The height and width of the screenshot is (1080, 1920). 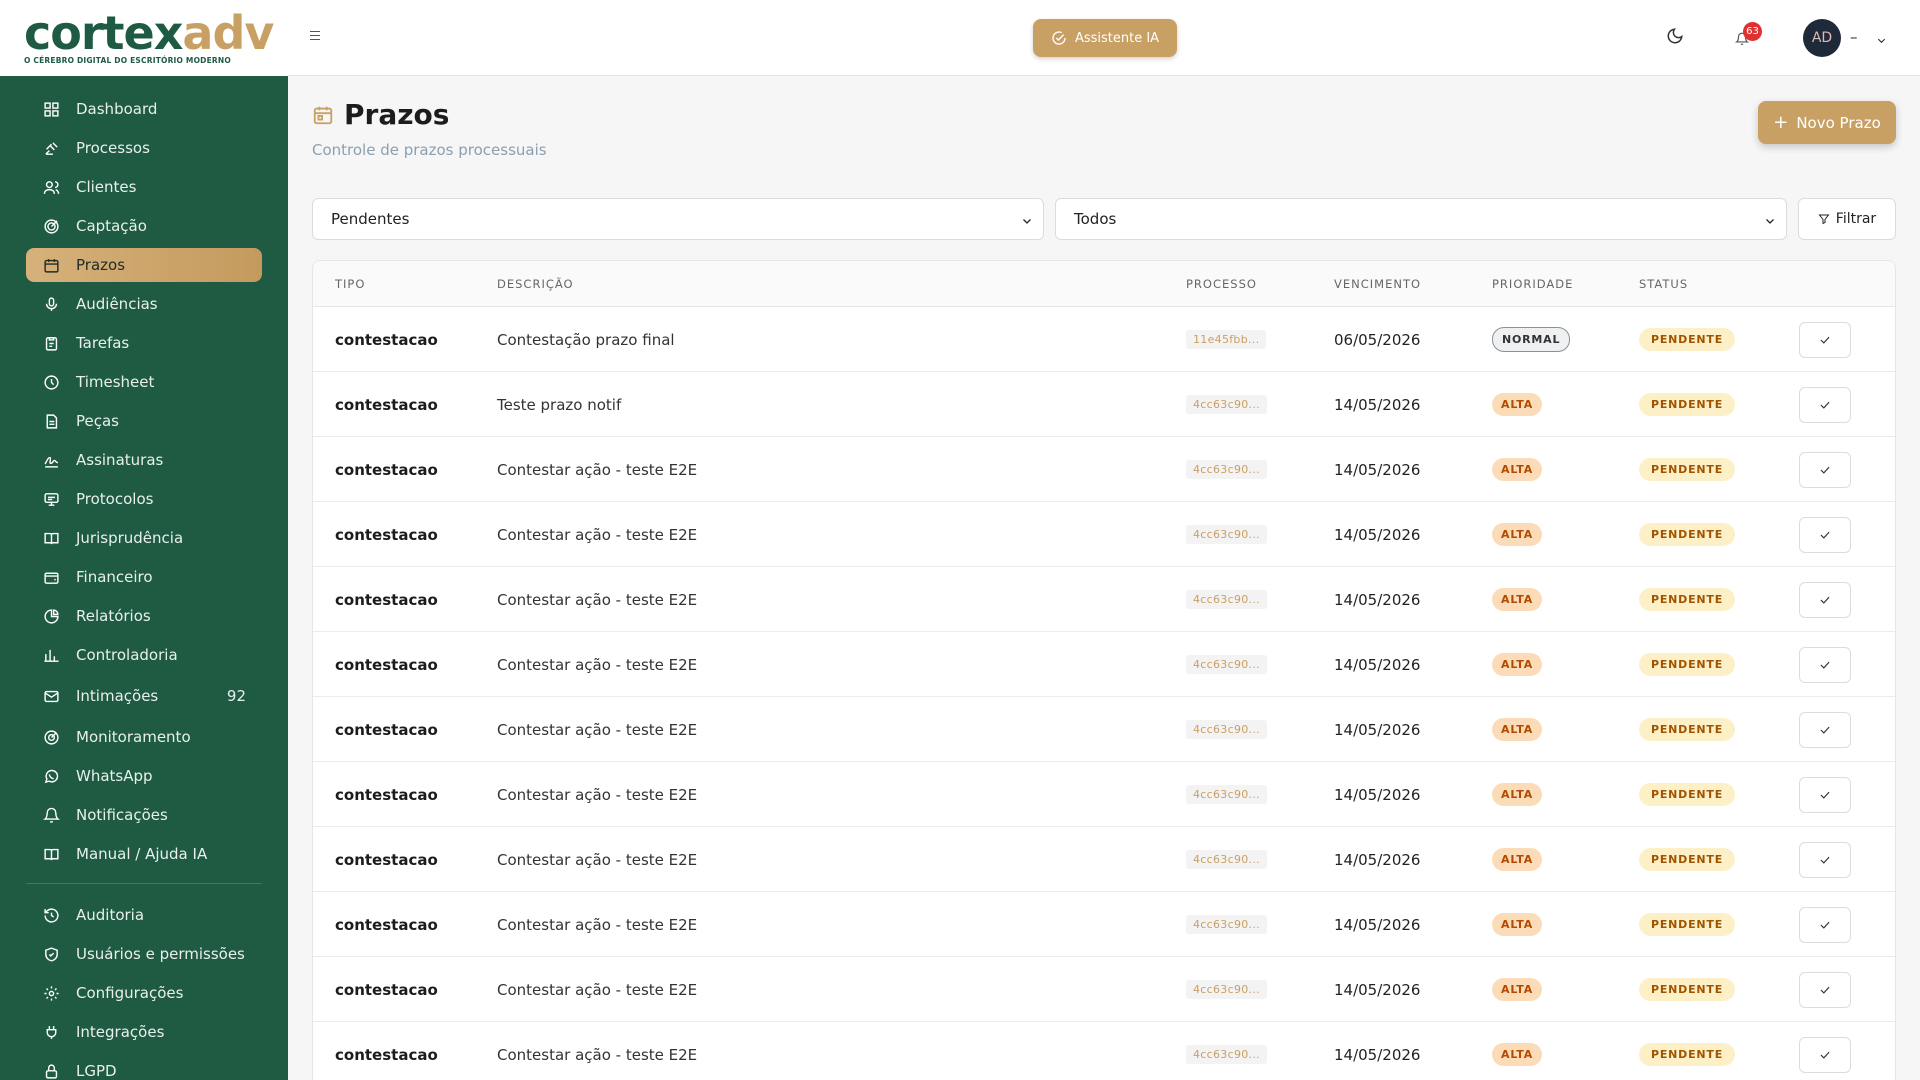 I want to click on priority-badge: ALTA, so click(x=1517, y=599).